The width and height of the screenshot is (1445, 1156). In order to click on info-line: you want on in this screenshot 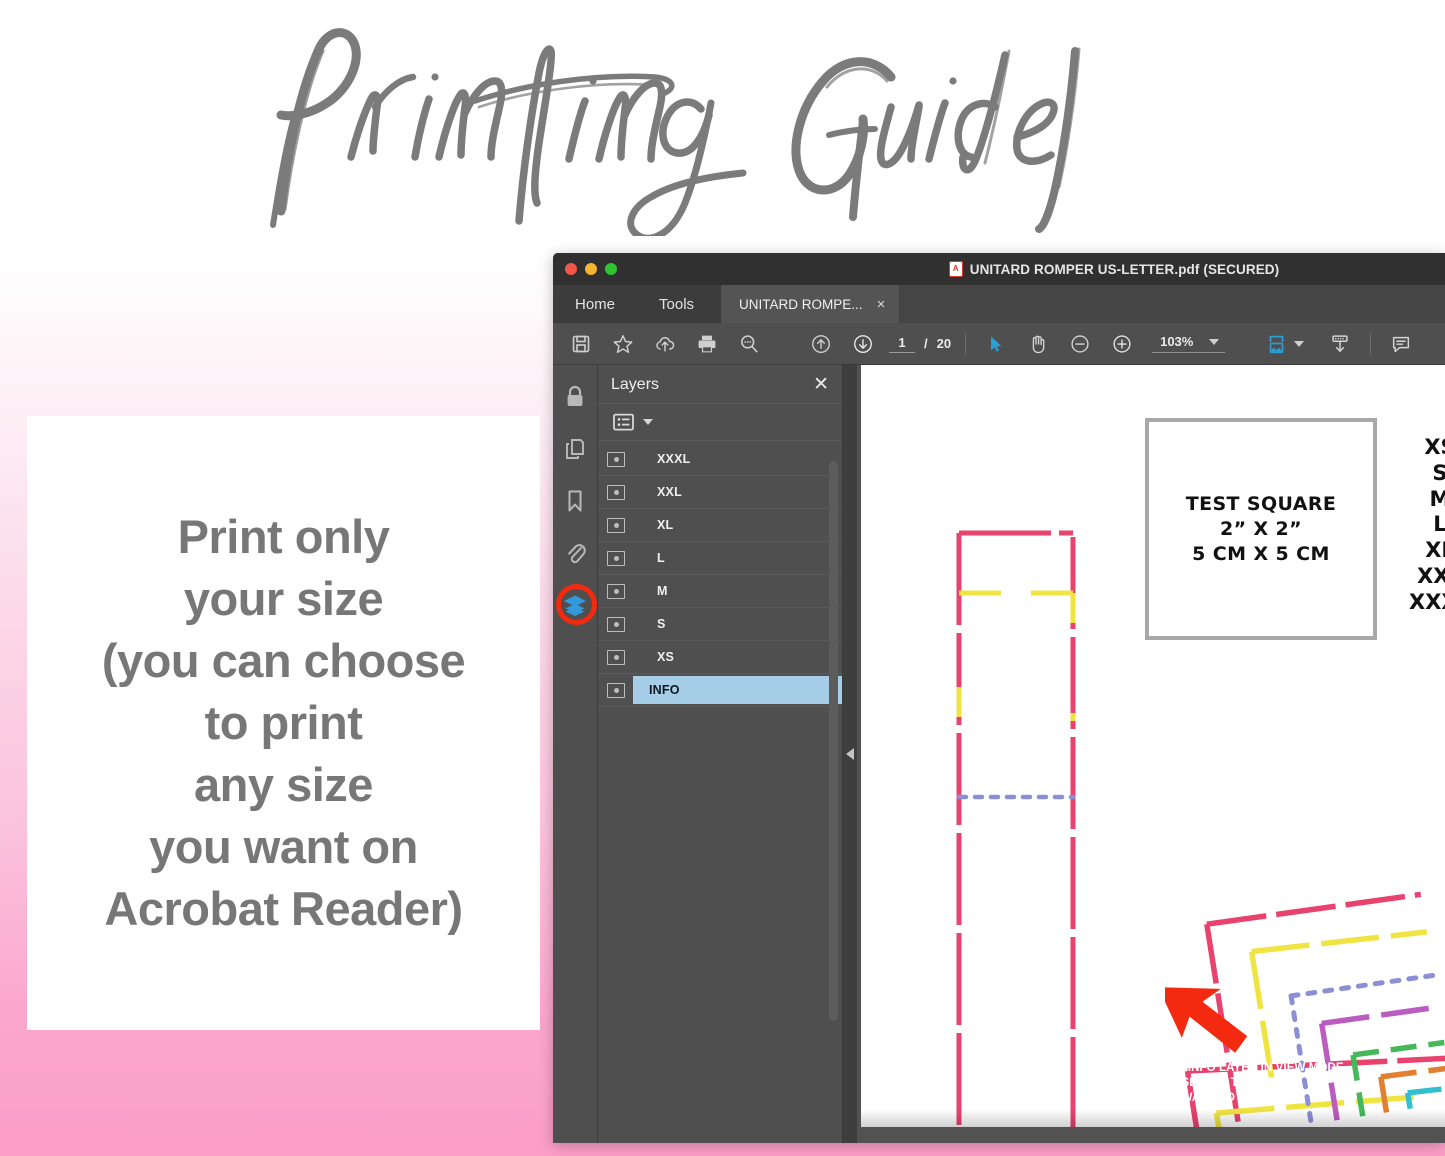, I will do `click(283, 847)`.